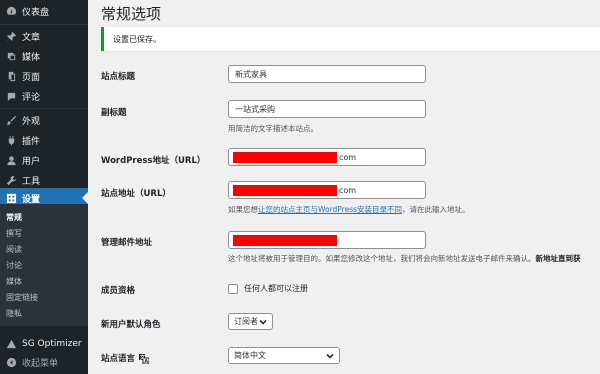 Image resolution: width=600 pixels, height=374 pixels. I want to click on settings-submenu: 常规 撰写 阅读 讨论 媒体 固定链接 隐私, so click(44, 265).